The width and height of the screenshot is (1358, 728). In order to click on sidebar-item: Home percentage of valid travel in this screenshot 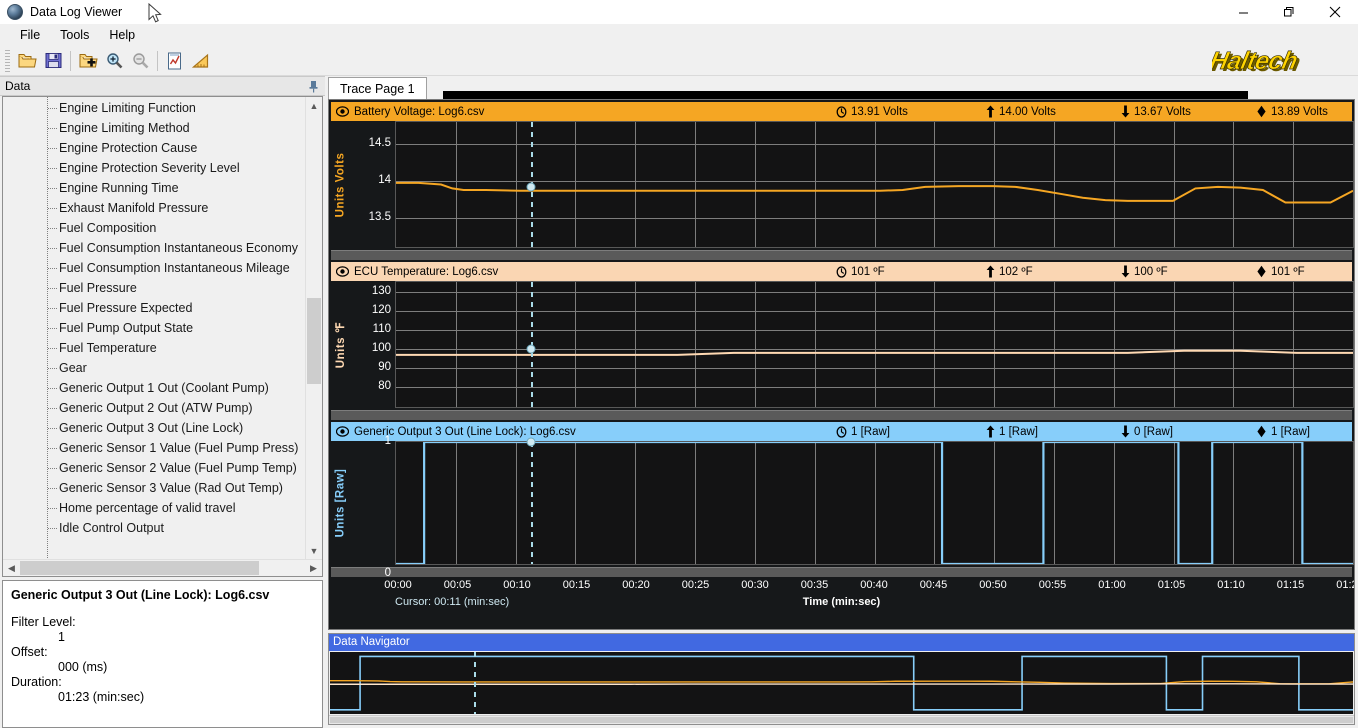, I will do `click(154, 508)`.